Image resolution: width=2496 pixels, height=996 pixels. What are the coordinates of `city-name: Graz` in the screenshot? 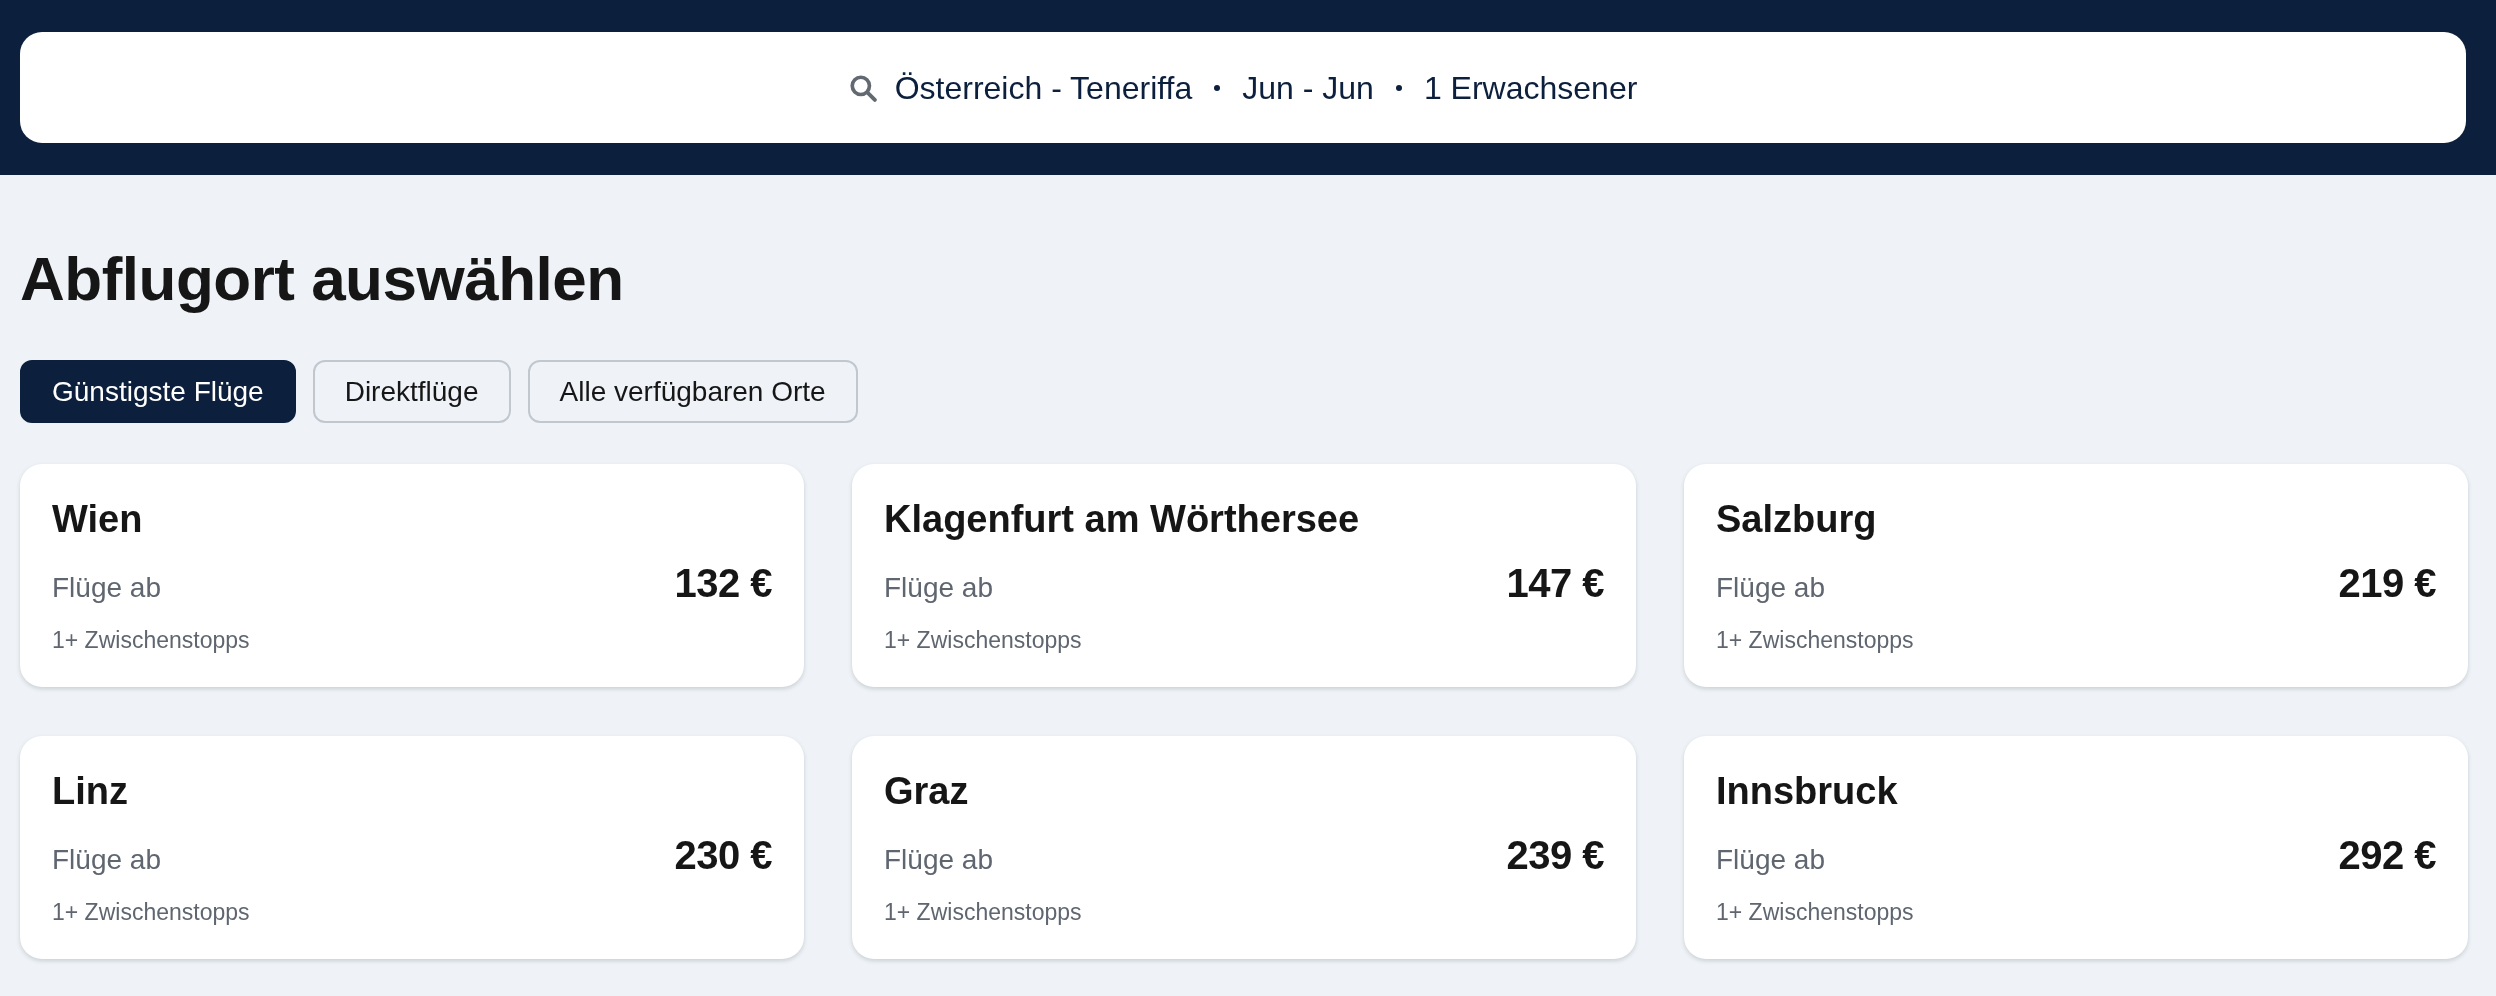 It's located at (926, 791).